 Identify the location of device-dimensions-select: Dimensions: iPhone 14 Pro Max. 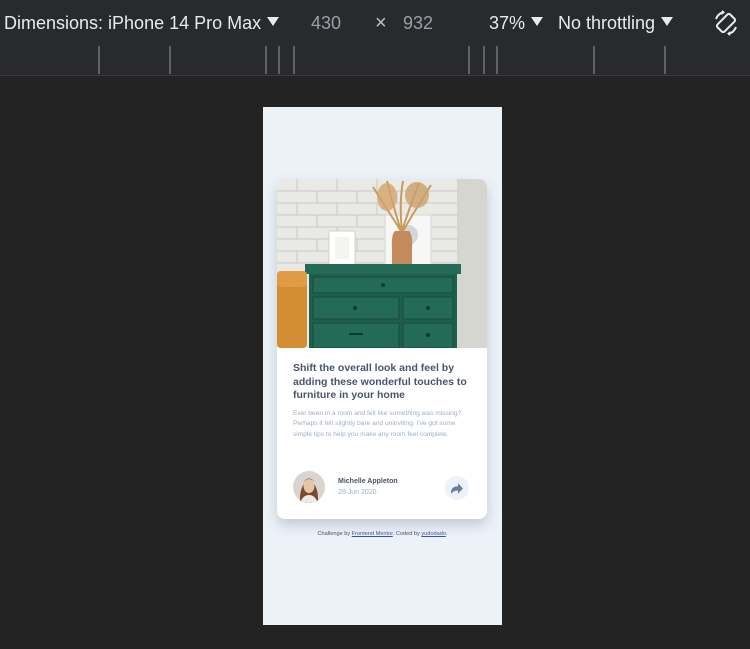
(142, 23).